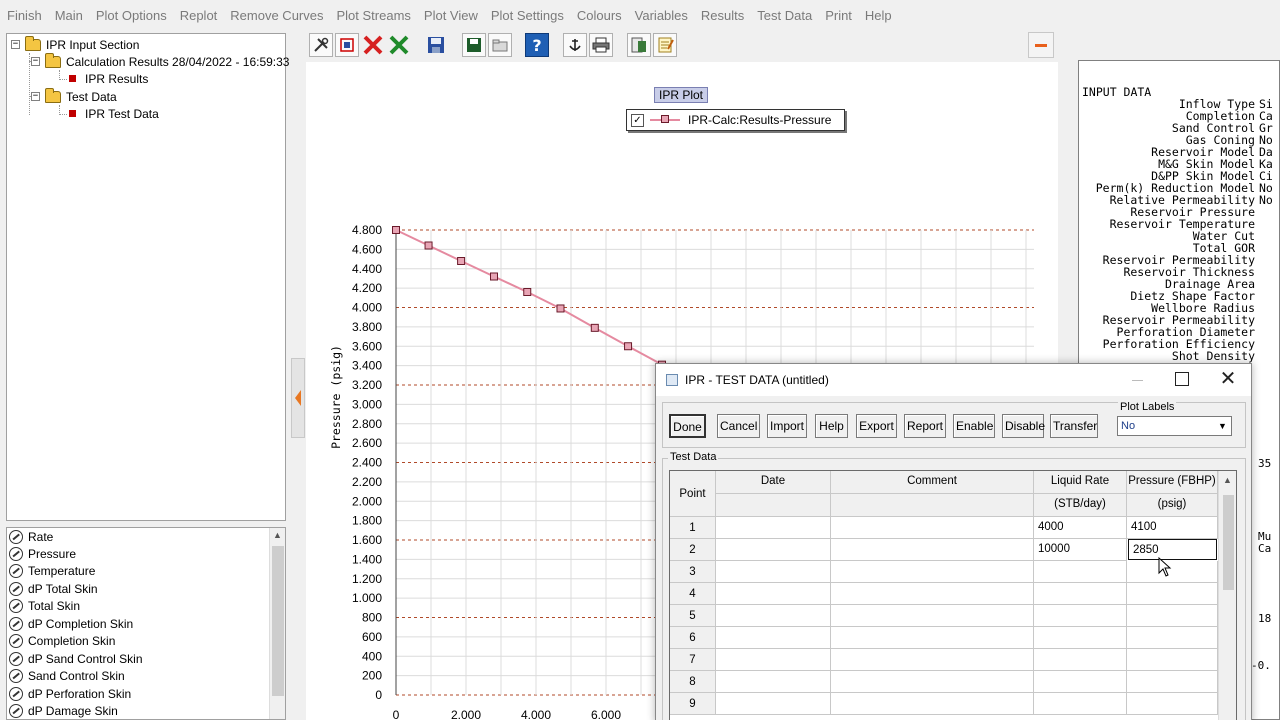 The image size is (1280, 720). What do you see at coordinates (474, 45) in the screenshot?
I see `save-disk-button` at bounding box center [474, 45].